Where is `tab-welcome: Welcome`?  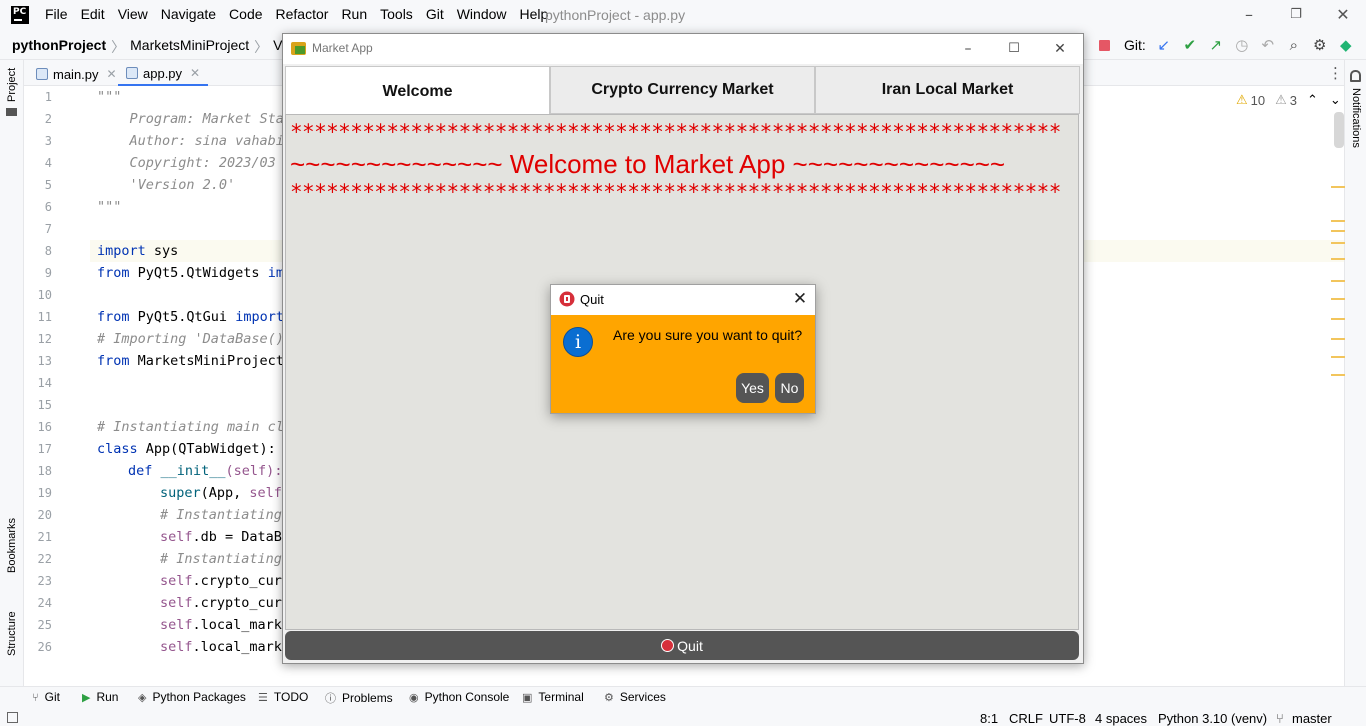
tab-welcome: Welcome is located at coordinates (417, 91).